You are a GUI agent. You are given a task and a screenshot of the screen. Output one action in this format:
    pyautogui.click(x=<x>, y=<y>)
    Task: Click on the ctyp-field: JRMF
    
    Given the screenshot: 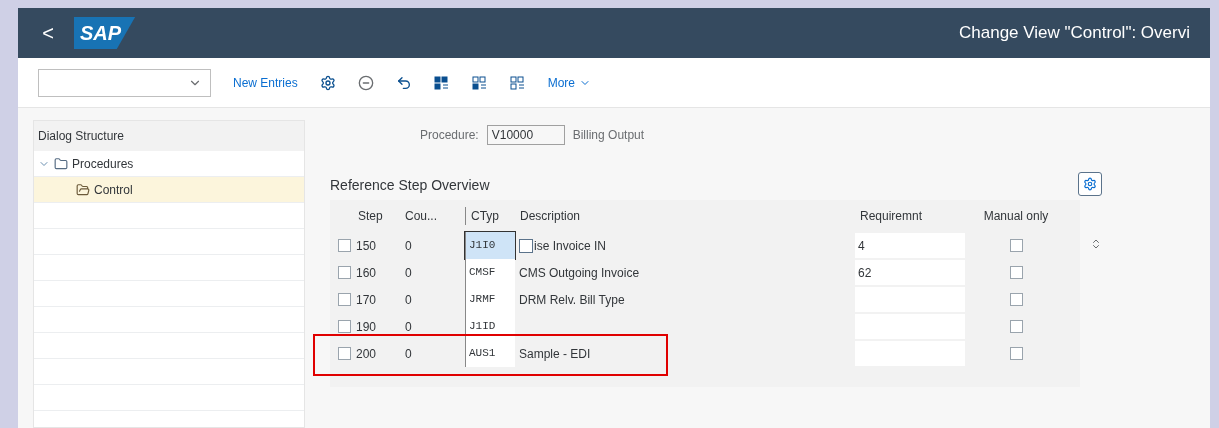 What is the action you would take?
    pyautogui.click(x=490, y=299)
    